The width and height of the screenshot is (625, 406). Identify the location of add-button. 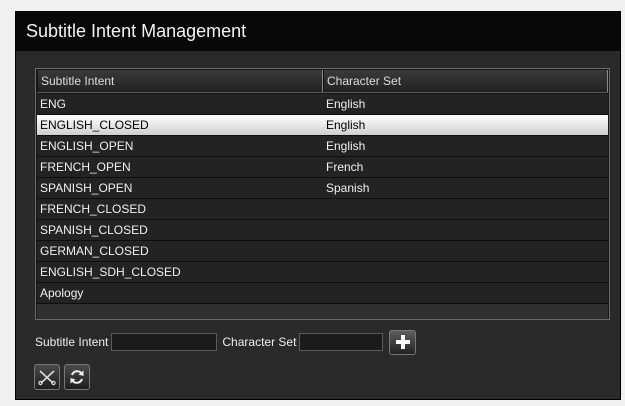
(403, 342).